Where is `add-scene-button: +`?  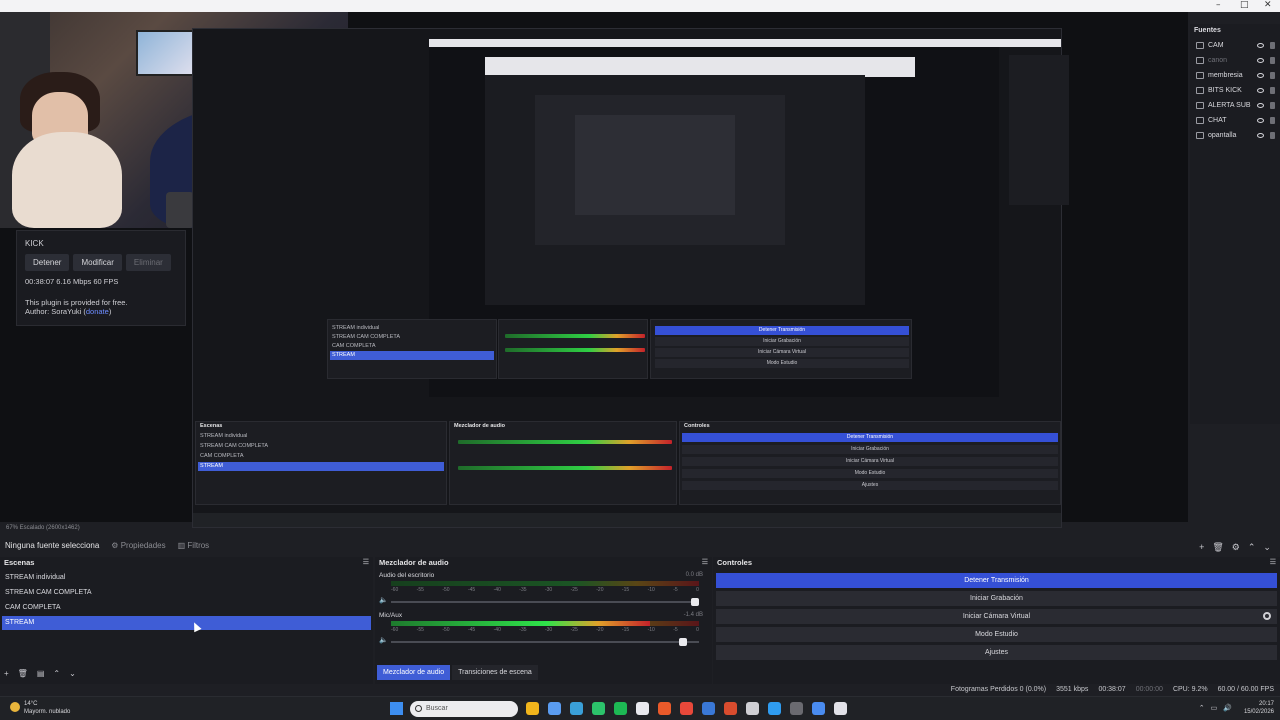
add-scene-button: + is located at coordinates (6, 673).